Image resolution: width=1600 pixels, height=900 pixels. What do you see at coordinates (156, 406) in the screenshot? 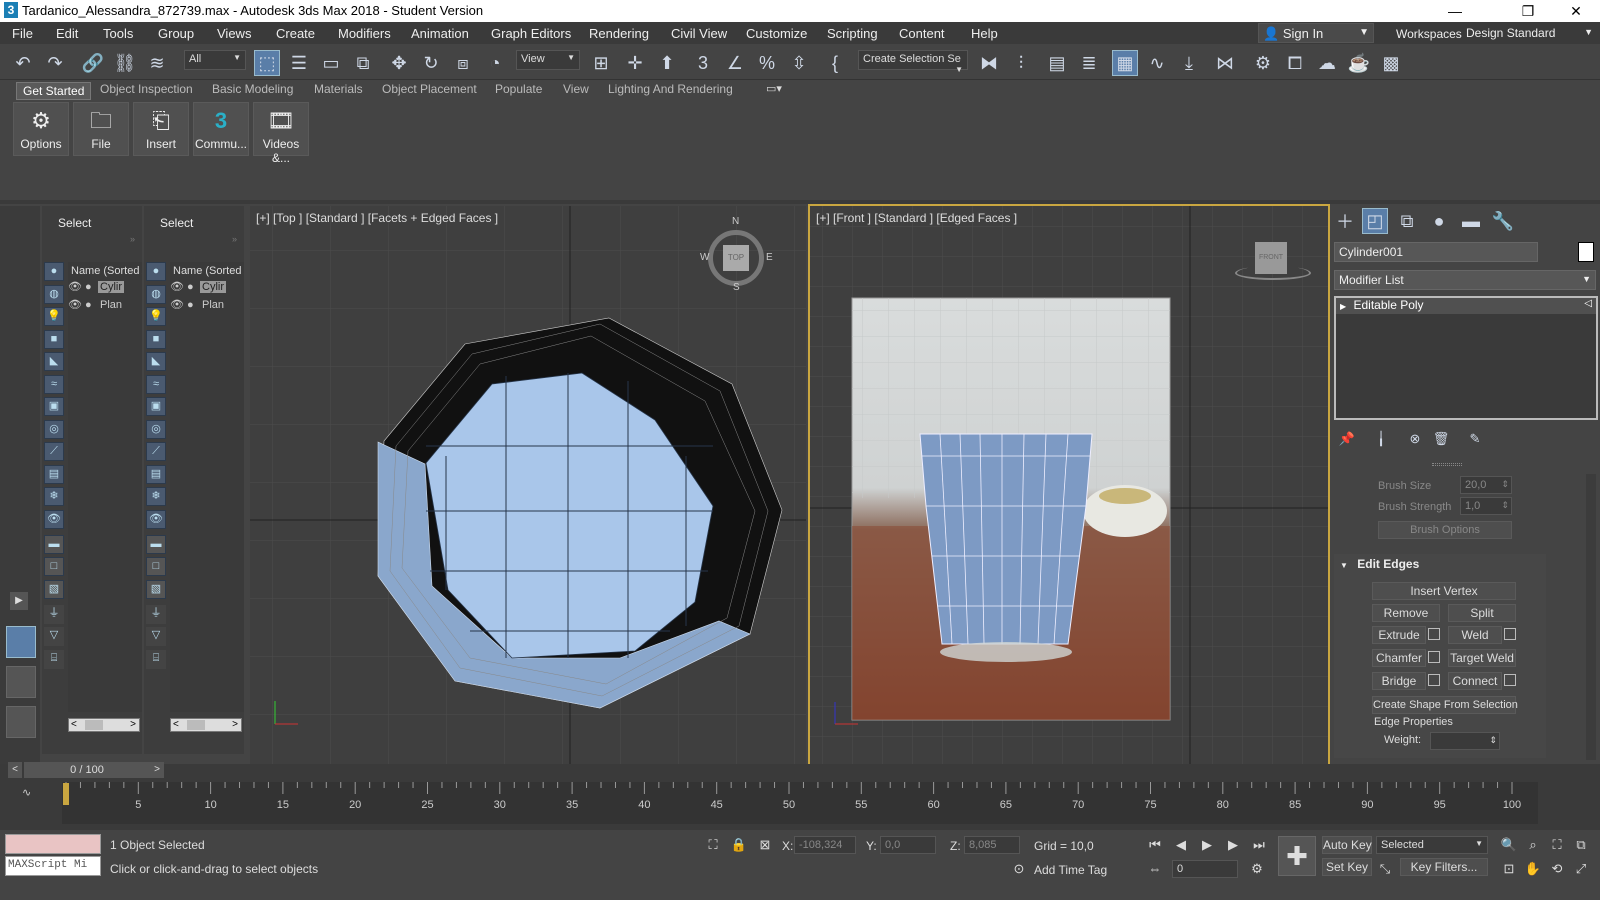
I see `display-groups-icon: ▣` at bounding box center [156, 406].